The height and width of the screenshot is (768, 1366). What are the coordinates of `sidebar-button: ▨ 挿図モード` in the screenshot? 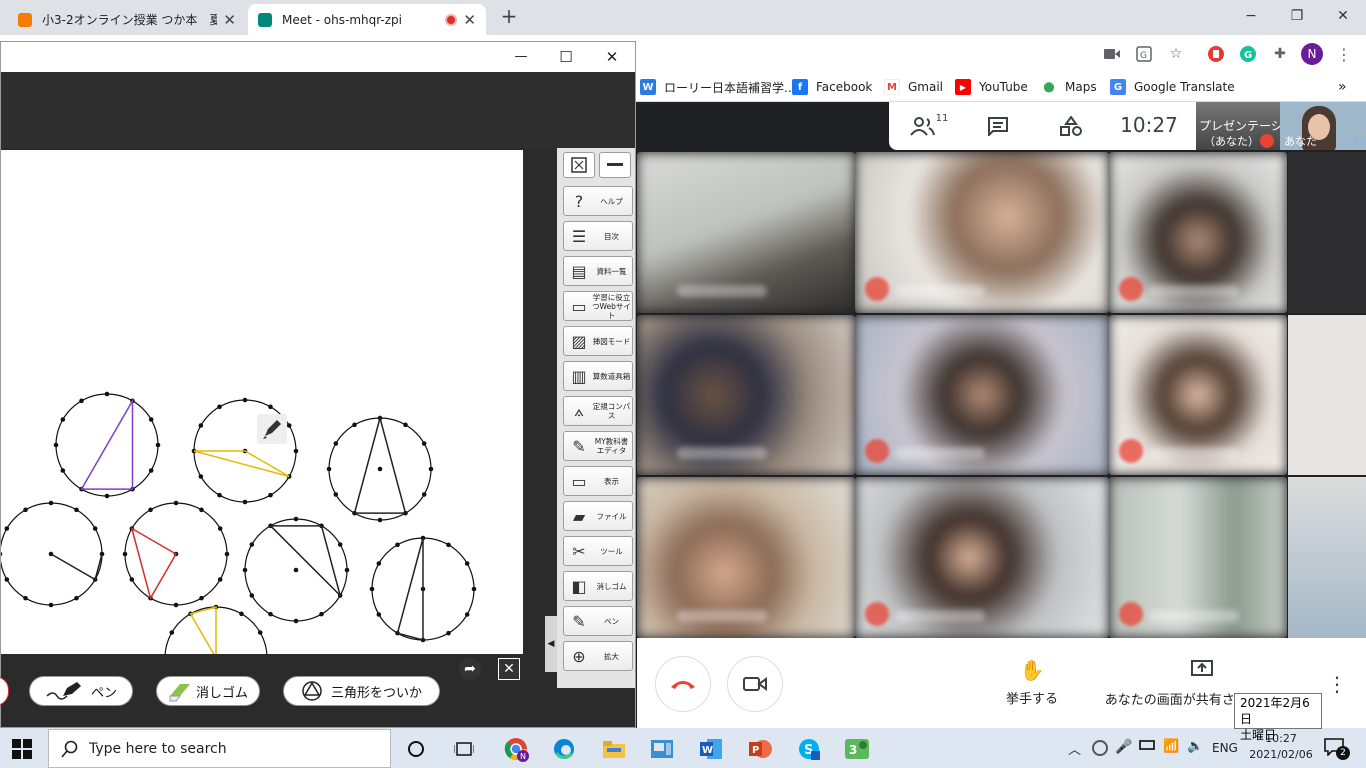 It's located at (598, 341).